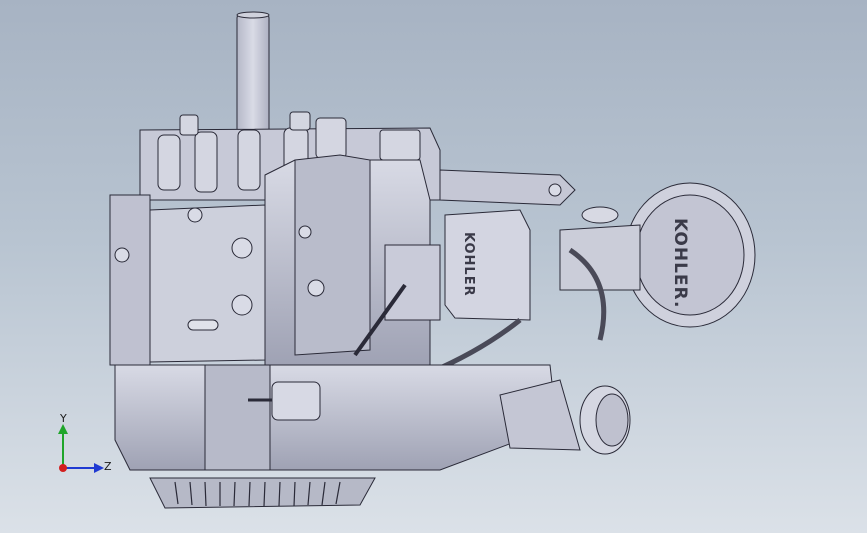 The image size is (867, 533). I want to click on air-filter-brand-text: KOHLER., so click(680, 263).